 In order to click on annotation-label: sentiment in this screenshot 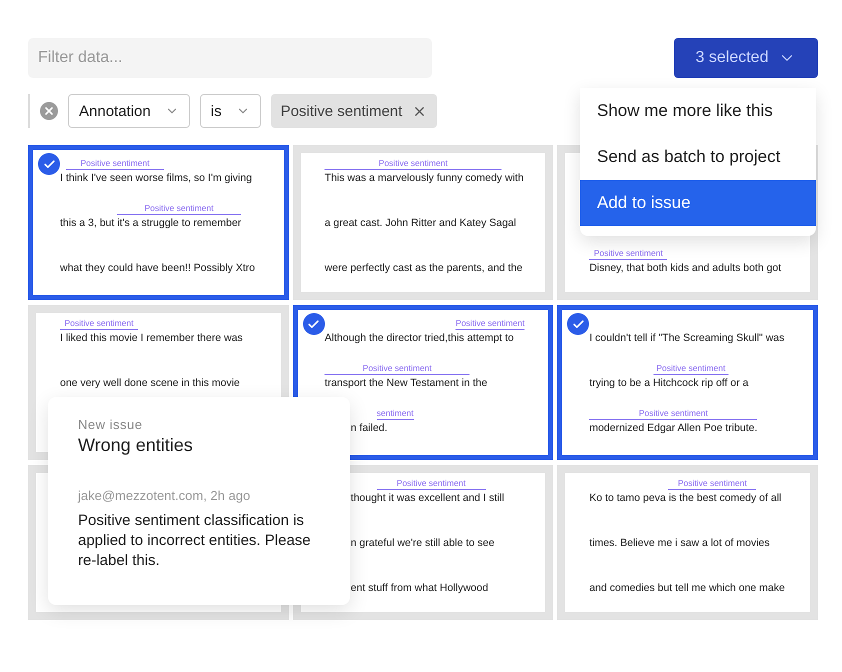, I will do `click(395, 414)`.